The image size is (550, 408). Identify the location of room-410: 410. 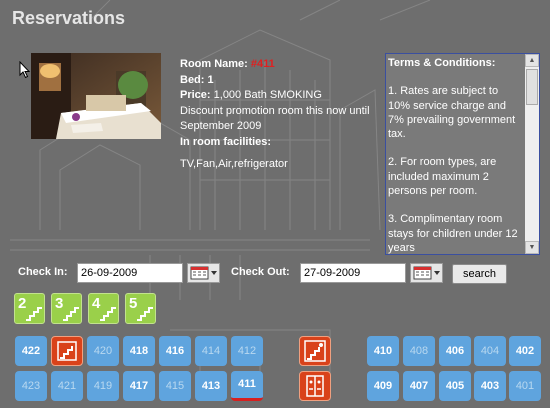
(383, 351).